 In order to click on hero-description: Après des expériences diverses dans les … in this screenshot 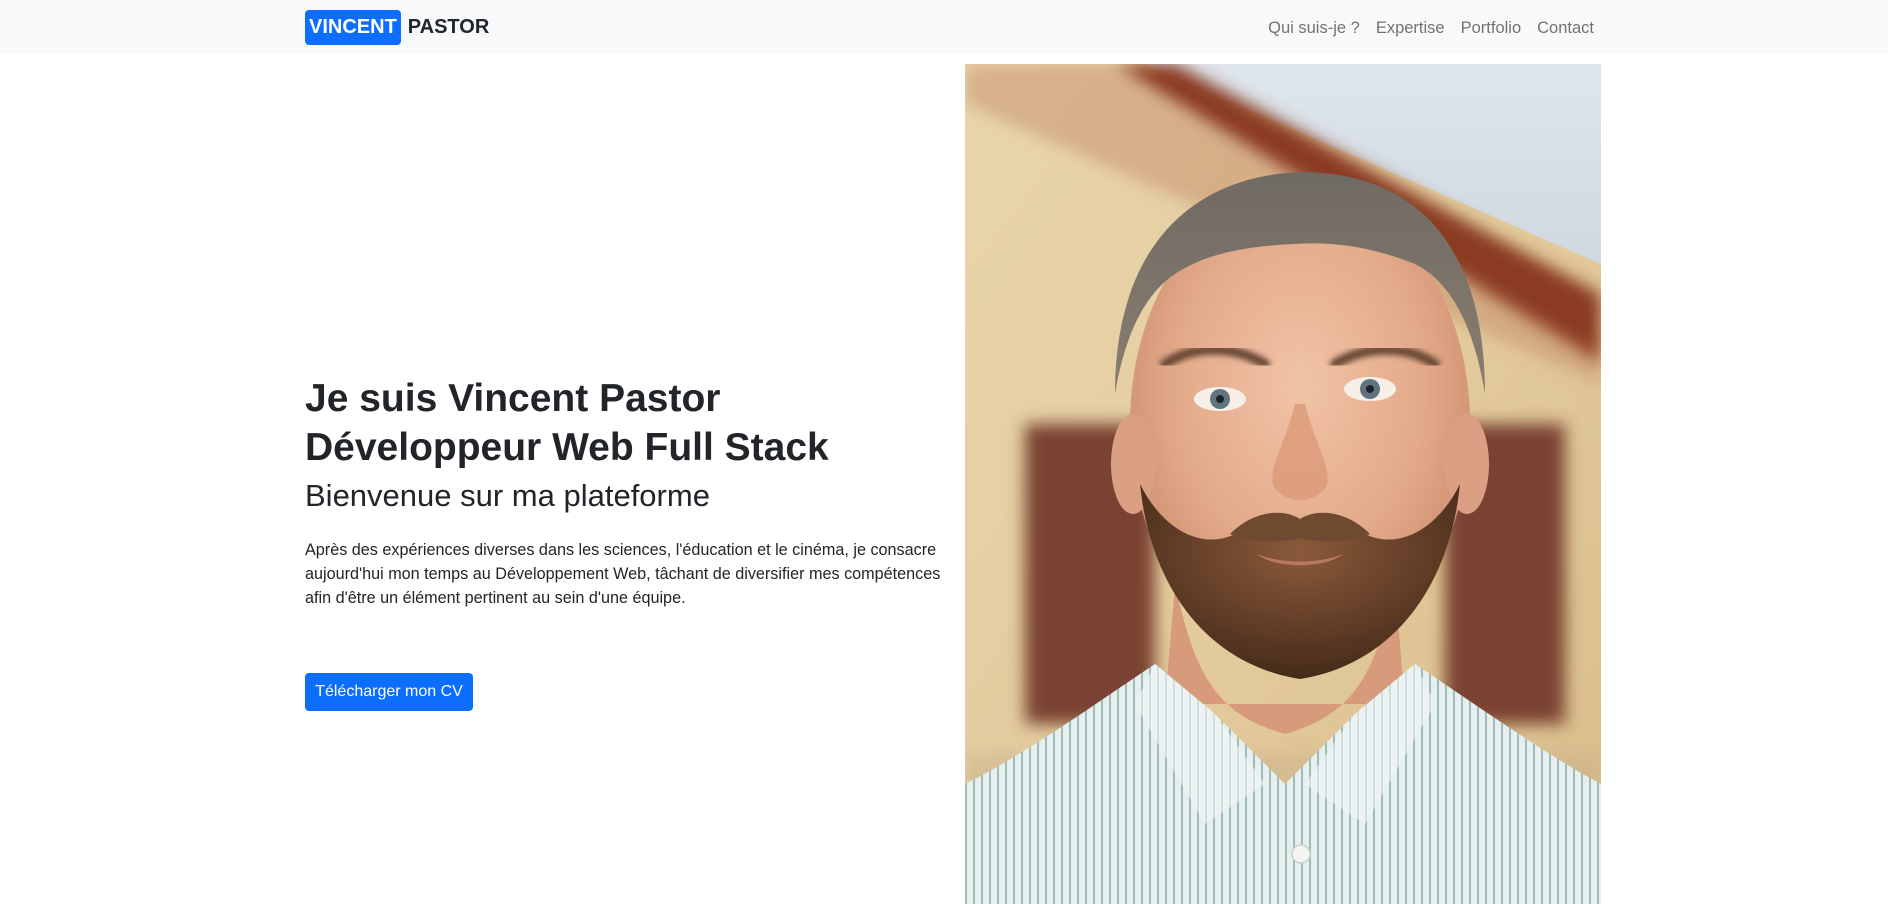, I will do `click(623, 574)`.